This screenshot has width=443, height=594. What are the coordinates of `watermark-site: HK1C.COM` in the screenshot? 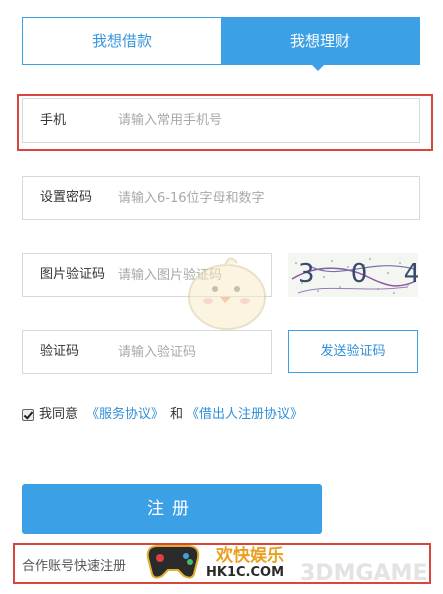 It's located at (245, 572).